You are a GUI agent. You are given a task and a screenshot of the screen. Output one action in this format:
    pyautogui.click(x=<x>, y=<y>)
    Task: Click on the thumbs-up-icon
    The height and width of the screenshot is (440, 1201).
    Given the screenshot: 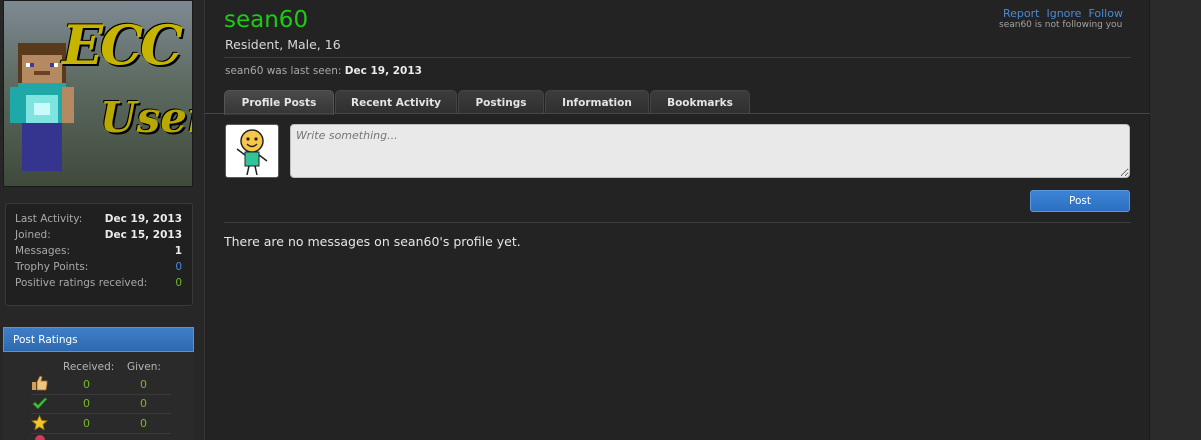 What is the action you would take?
    pyautogui.click(x=40, y=383)
    